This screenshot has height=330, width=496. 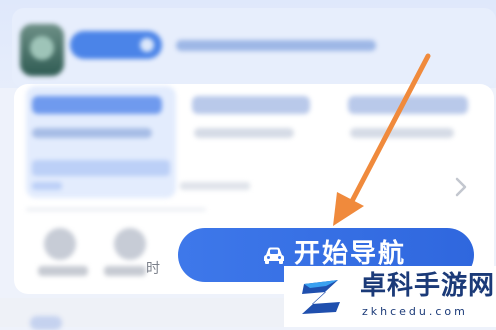 What do you see at coordinates (116, 45) in the screenshot?
I see `weather-pill` at bounding box center [116, 45].